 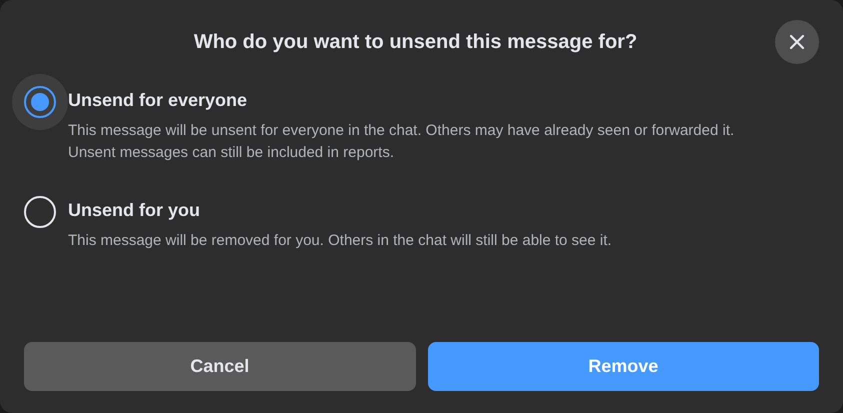 What do you see at coordinates (135, 210) in the screenshot?
I see `option-label: Unsend for you` at bounding box center [135, 210].